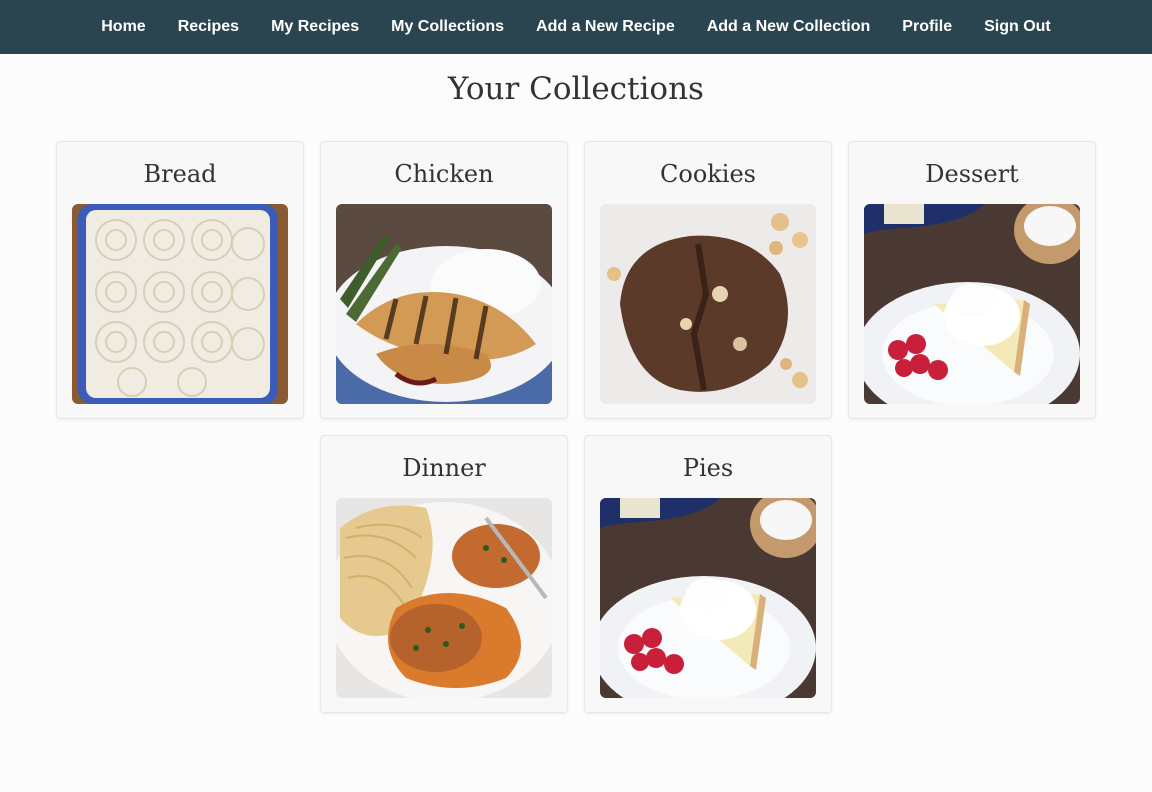 This screenshot has height=792, width=1152. What do you see at coordinates (972, 174) in the screenshot?
I see `collection-title: Dessert` at bounding box center [972, 174].